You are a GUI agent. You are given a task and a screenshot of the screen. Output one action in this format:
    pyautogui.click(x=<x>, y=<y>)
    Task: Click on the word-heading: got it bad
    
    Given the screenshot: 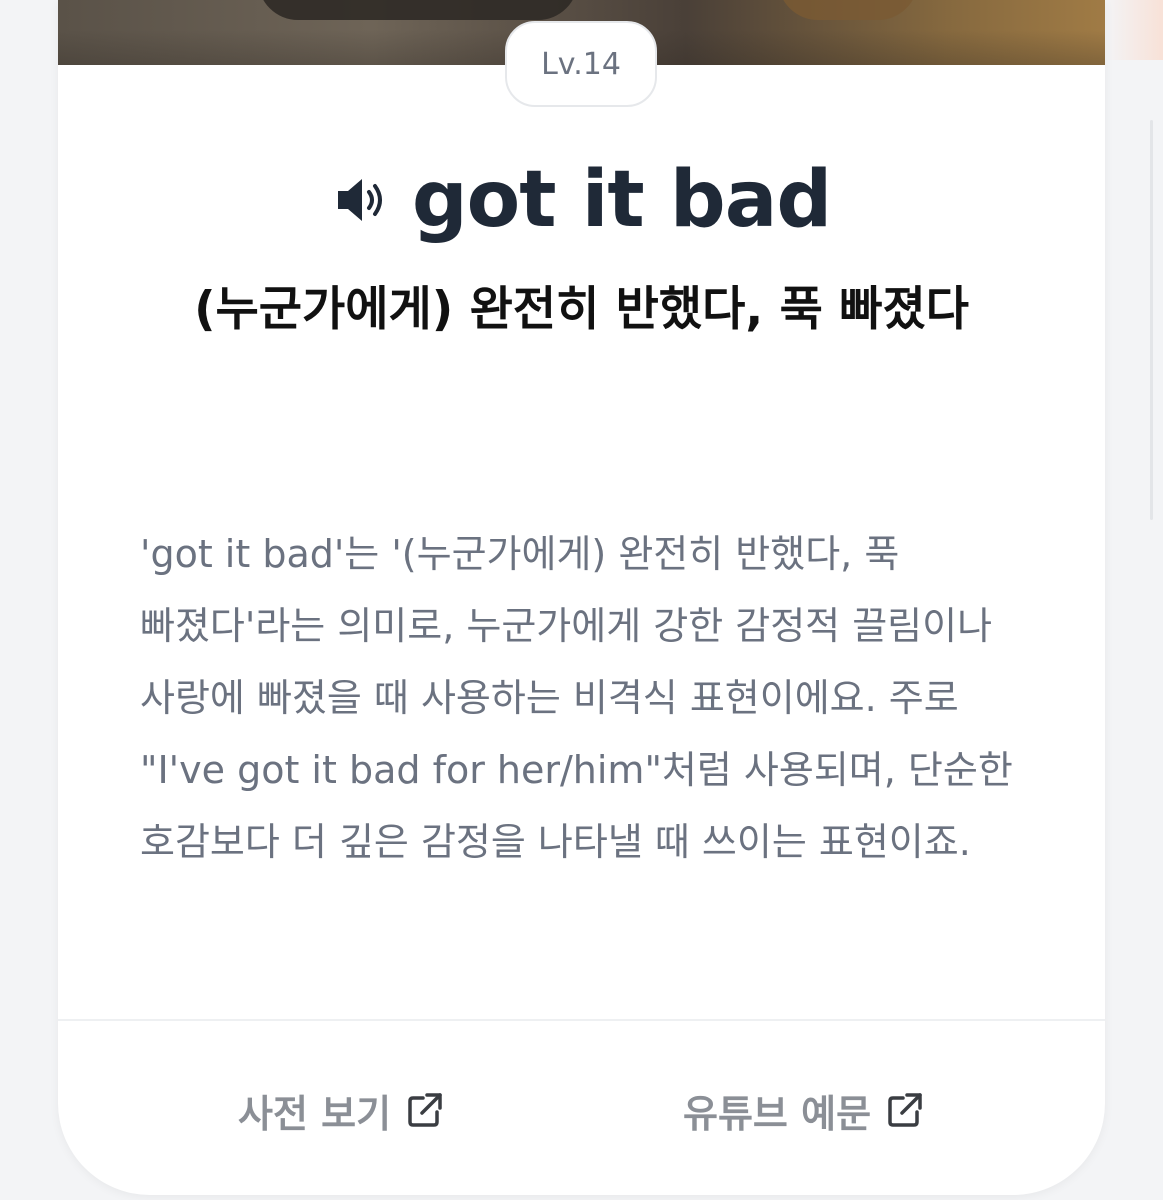 What is the action you would take?
    pyautogui.click(x=581, y=200)
    